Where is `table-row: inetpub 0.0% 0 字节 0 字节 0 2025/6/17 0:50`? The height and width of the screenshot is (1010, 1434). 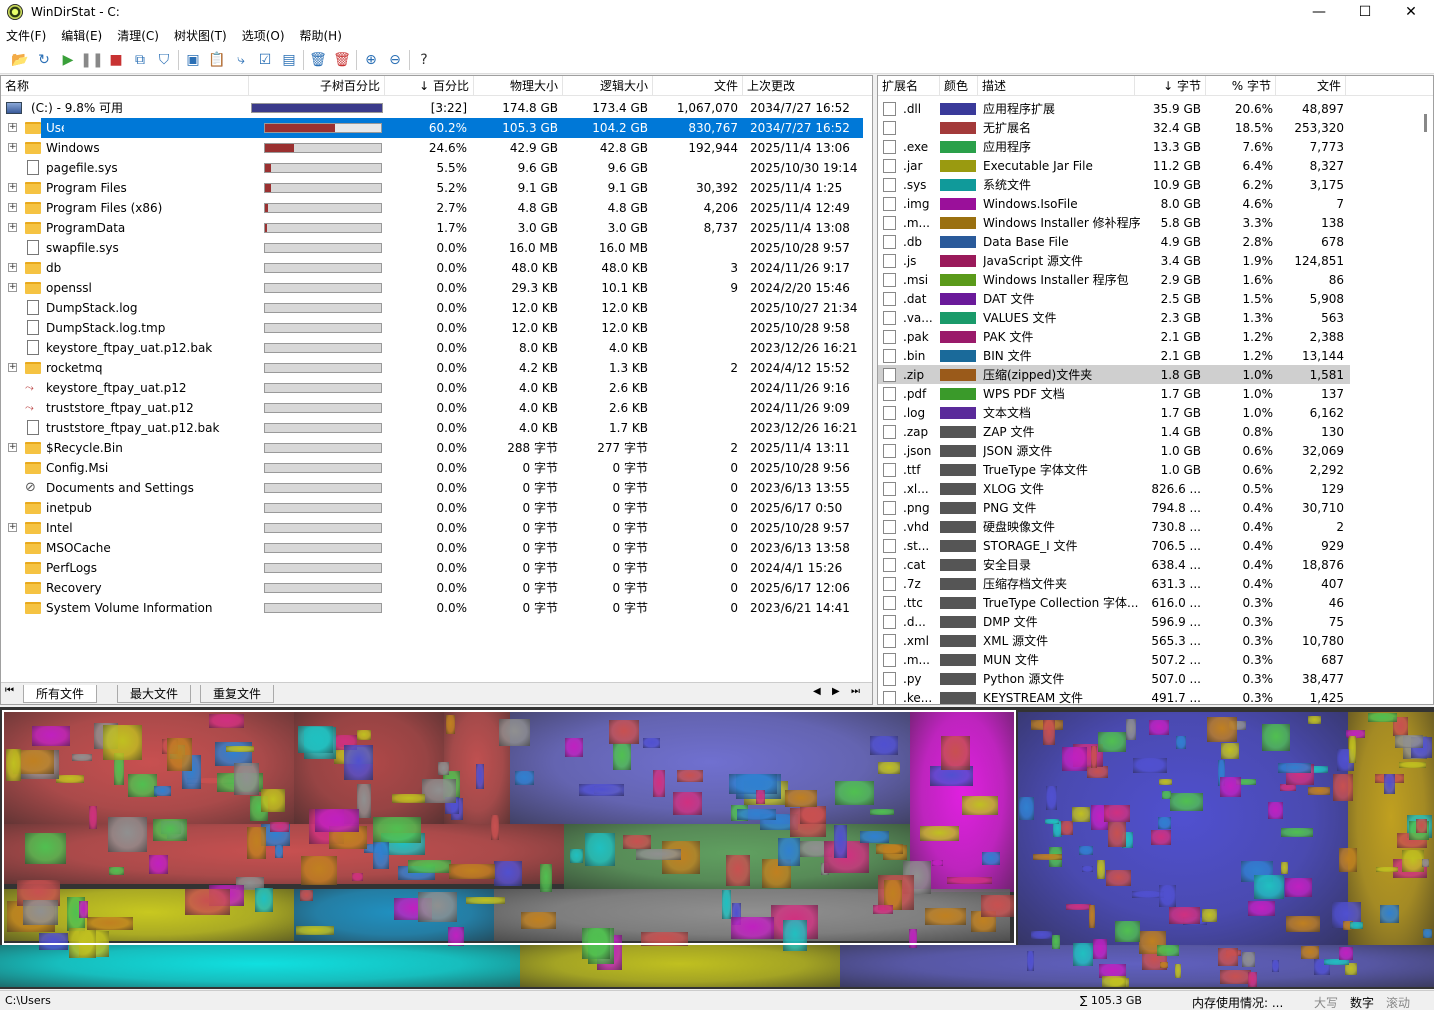
table-row: inetpub 0.0% 0 字节 0 字节 0 2025/6/17 0:50 is located at coordinates (436, 508).